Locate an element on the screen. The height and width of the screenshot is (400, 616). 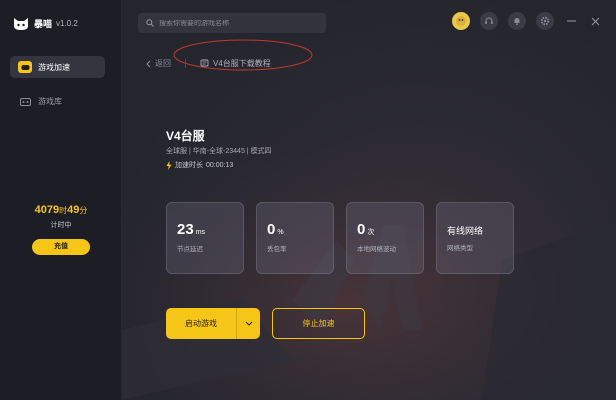
top-icons is located at coordinates (527, 21).